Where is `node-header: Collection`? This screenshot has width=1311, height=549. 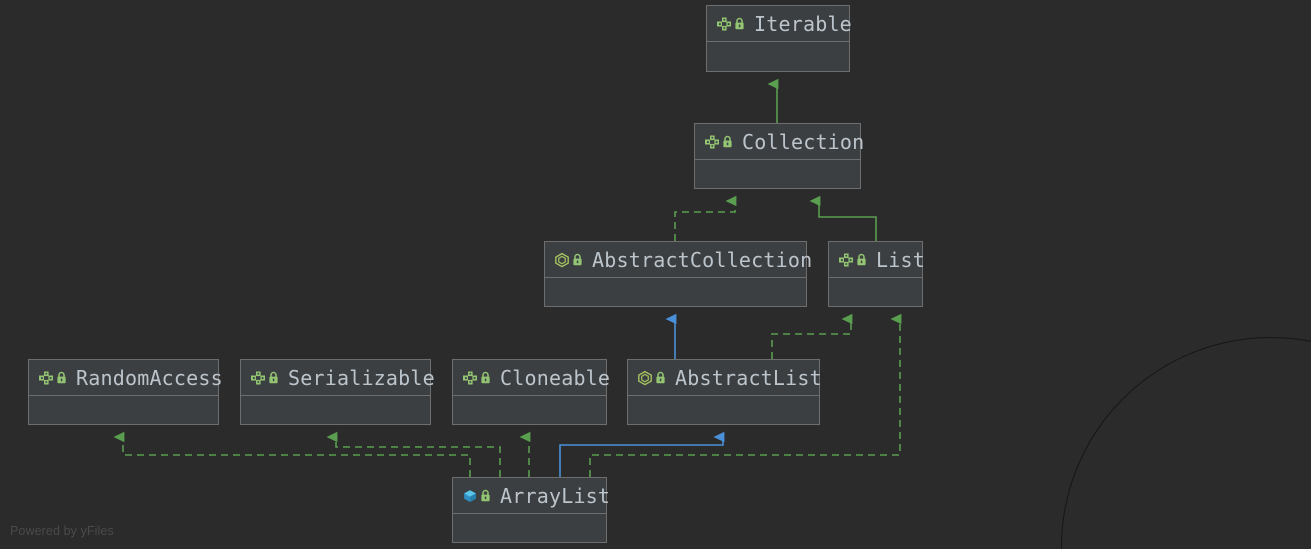 node-header: Collection is located at coordinates (779, 142).